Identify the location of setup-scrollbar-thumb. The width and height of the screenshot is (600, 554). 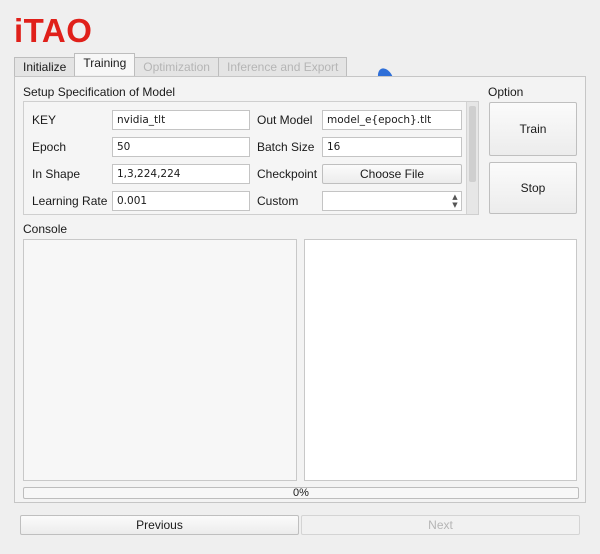
(472, 144).